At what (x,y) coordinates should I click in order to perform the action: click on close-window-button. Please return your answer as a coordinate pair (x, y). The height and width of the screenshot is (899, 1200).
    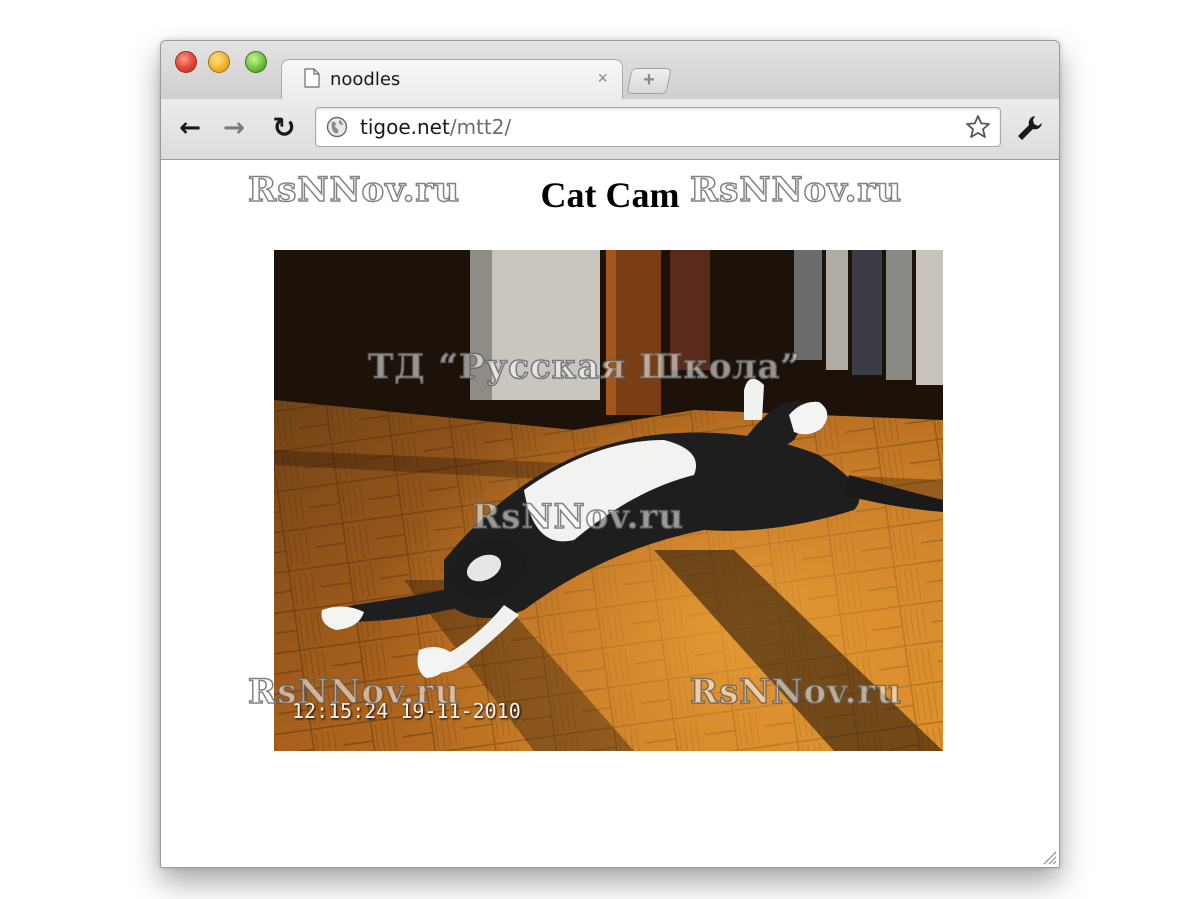
    Looking at the image, I should click on (186, 62).